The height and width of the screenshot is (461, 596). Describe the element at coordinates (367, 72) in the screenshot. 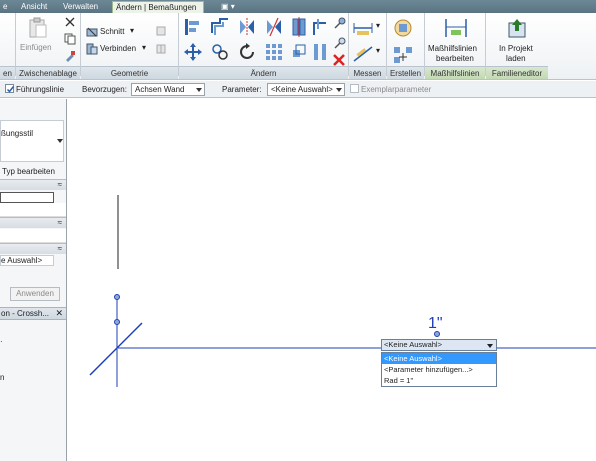

I see `panel-label-measure: Messen` at that location.